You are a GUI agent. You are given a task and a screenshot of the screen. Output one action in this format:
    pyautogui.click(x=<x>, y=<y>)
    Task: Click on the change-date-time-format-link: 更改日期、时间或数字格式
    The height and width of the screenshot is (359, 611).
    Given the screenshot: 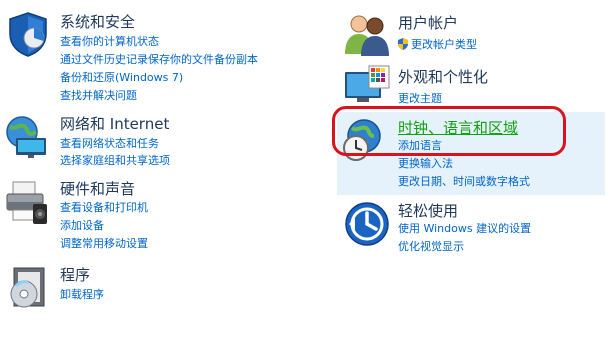 What is the action you would take?
    pyautogui.click(x=464, y=182)
    